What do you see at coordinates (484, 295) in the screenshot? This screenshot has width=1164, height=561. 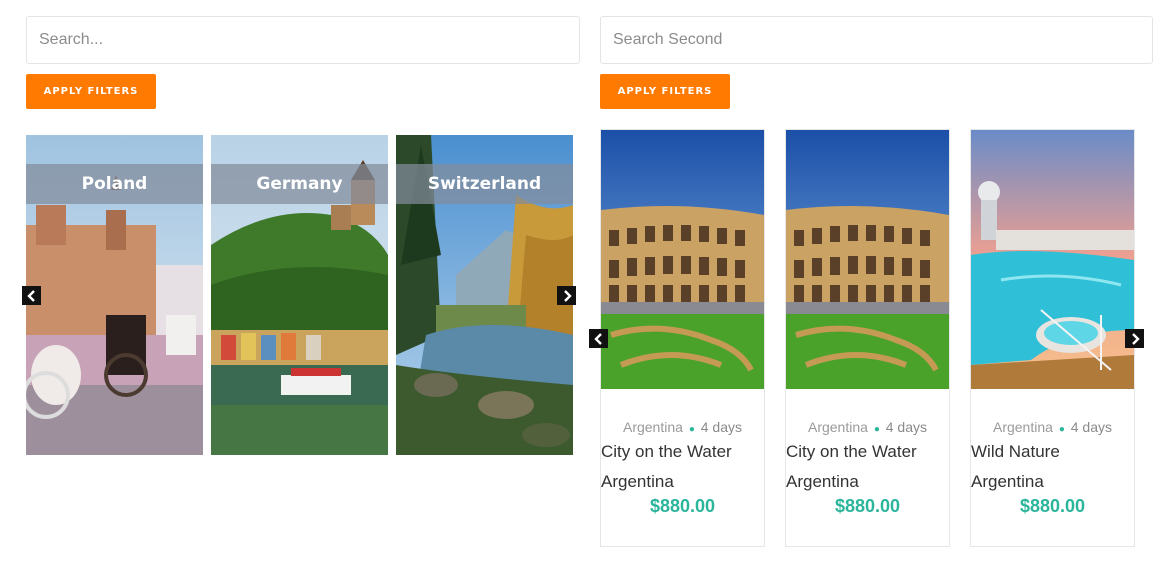 I see `destination-card-switzerland: Switzerland` at bounding box center [484, 295].